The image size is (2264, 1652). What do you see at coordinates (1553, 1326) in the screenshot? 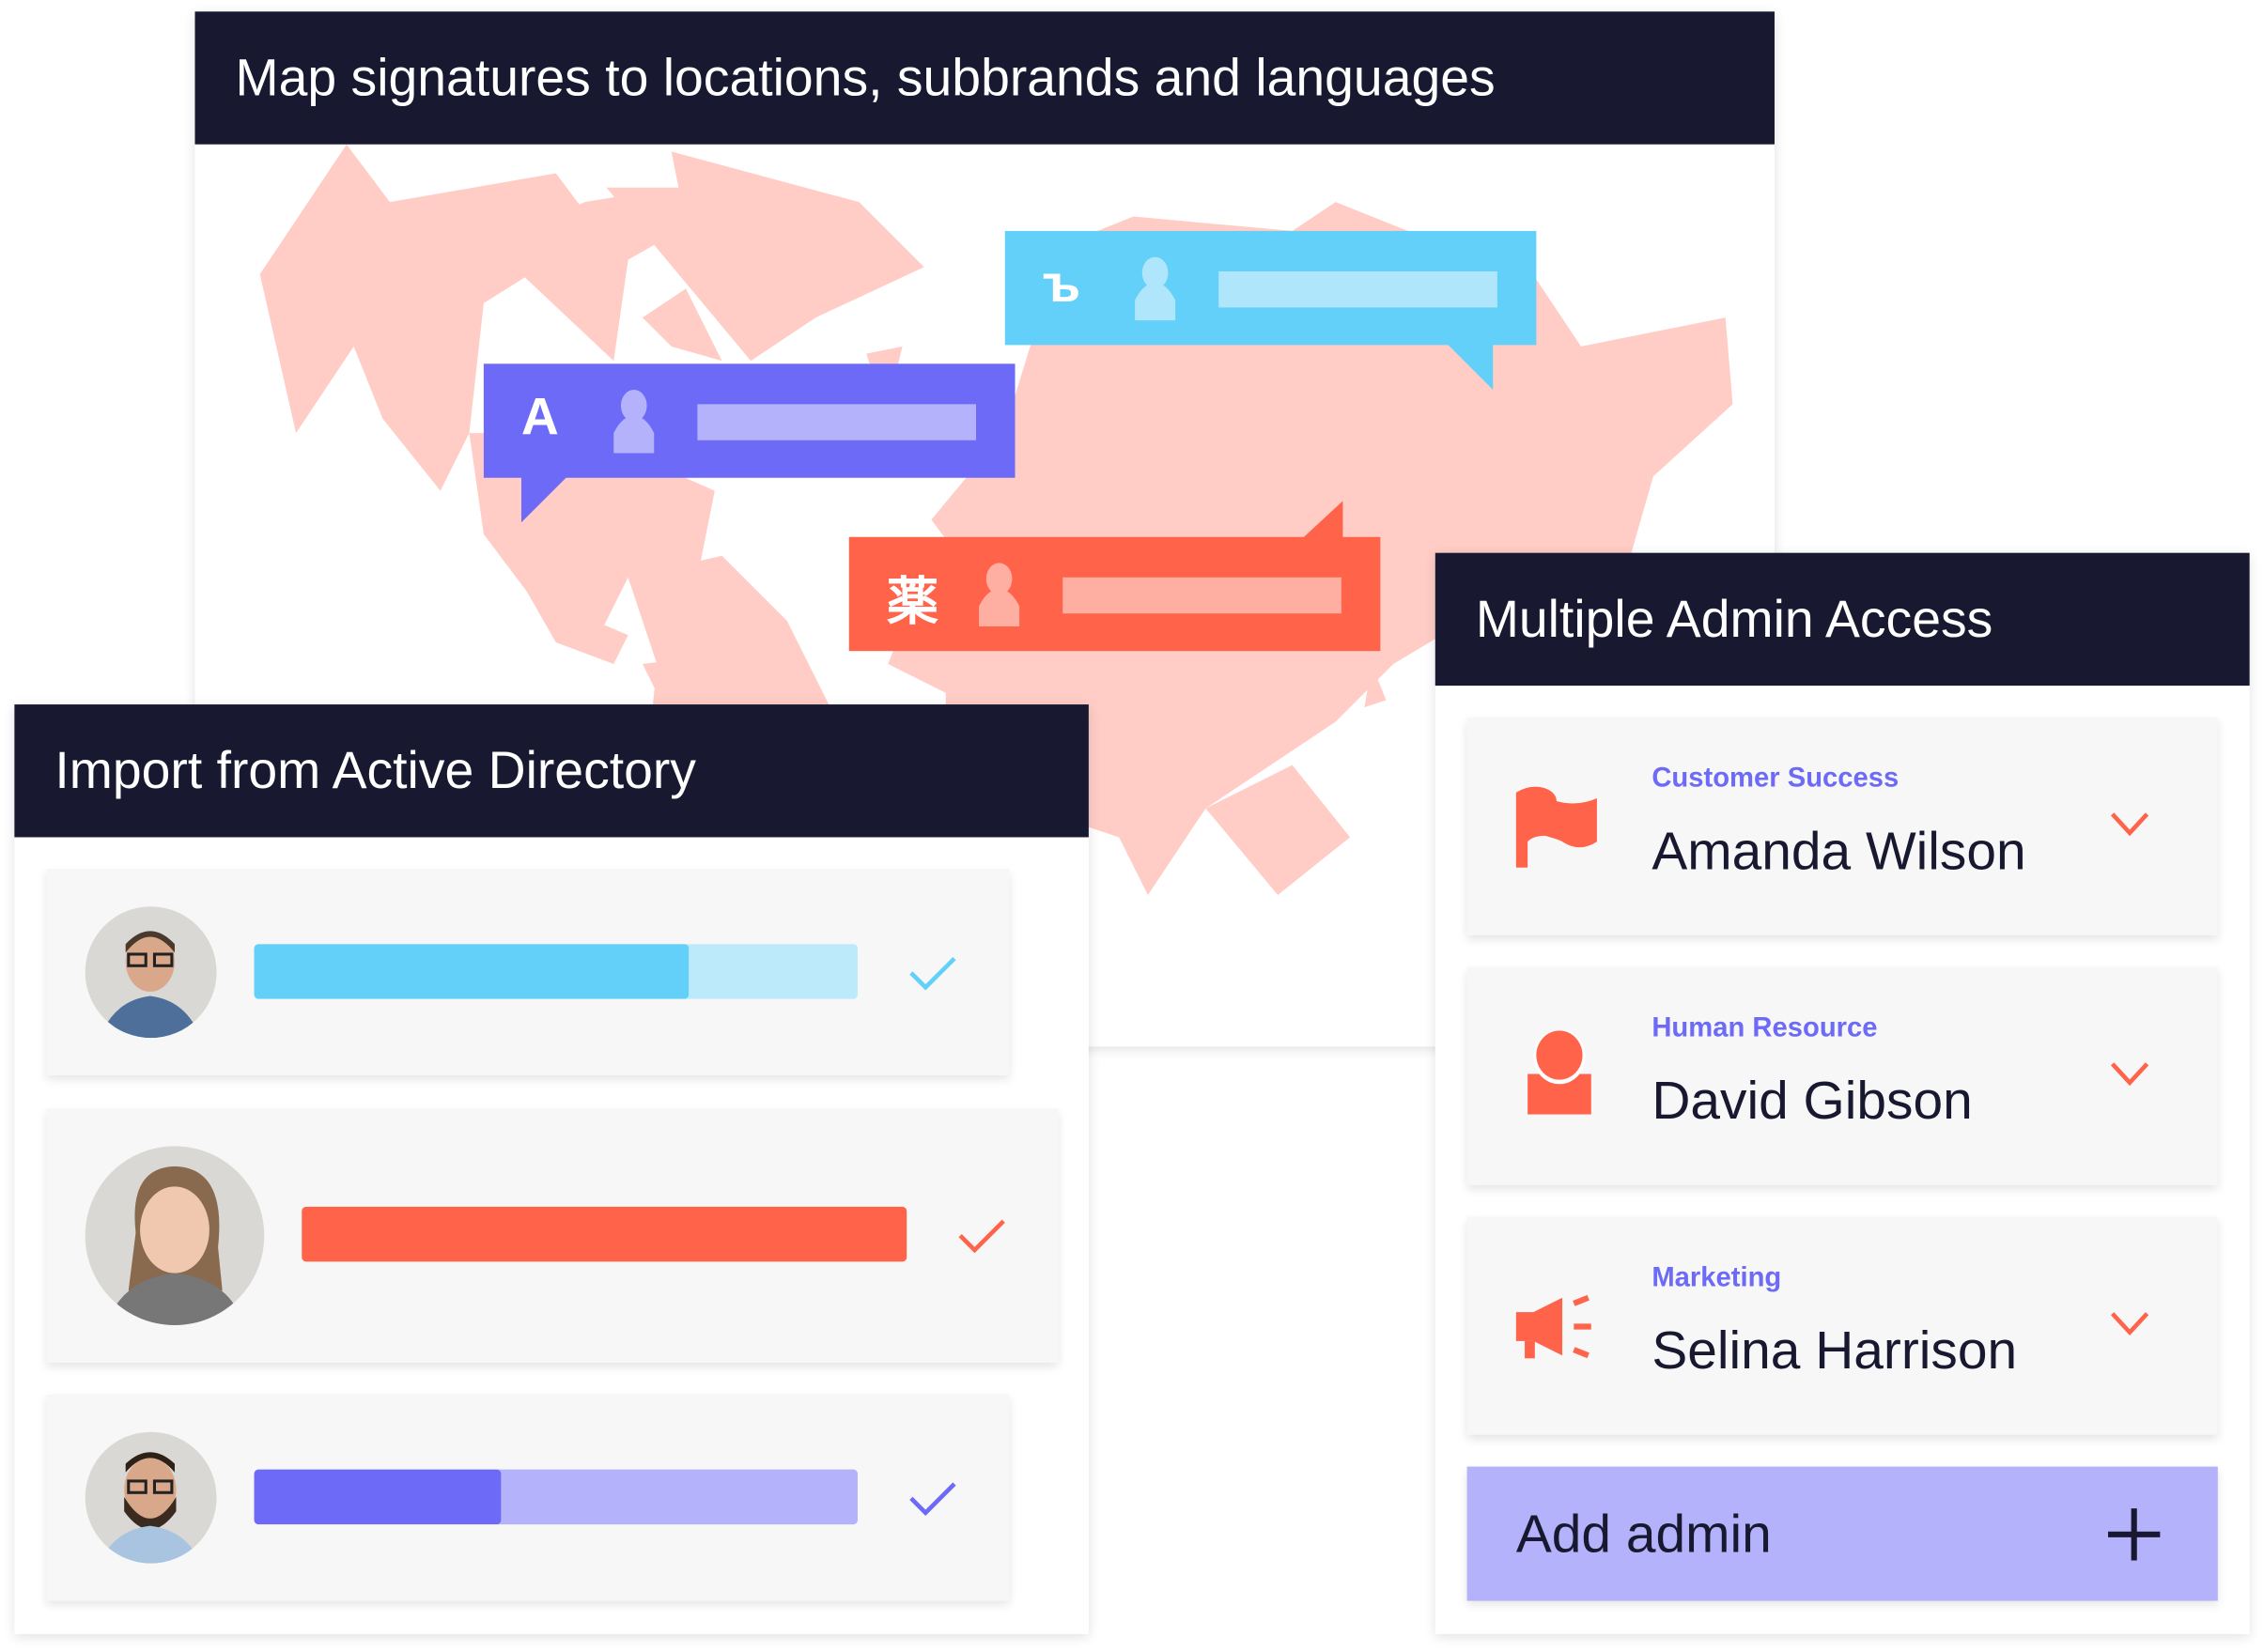
I see `megaphone-icon` at bounding box center [1553, 1326].